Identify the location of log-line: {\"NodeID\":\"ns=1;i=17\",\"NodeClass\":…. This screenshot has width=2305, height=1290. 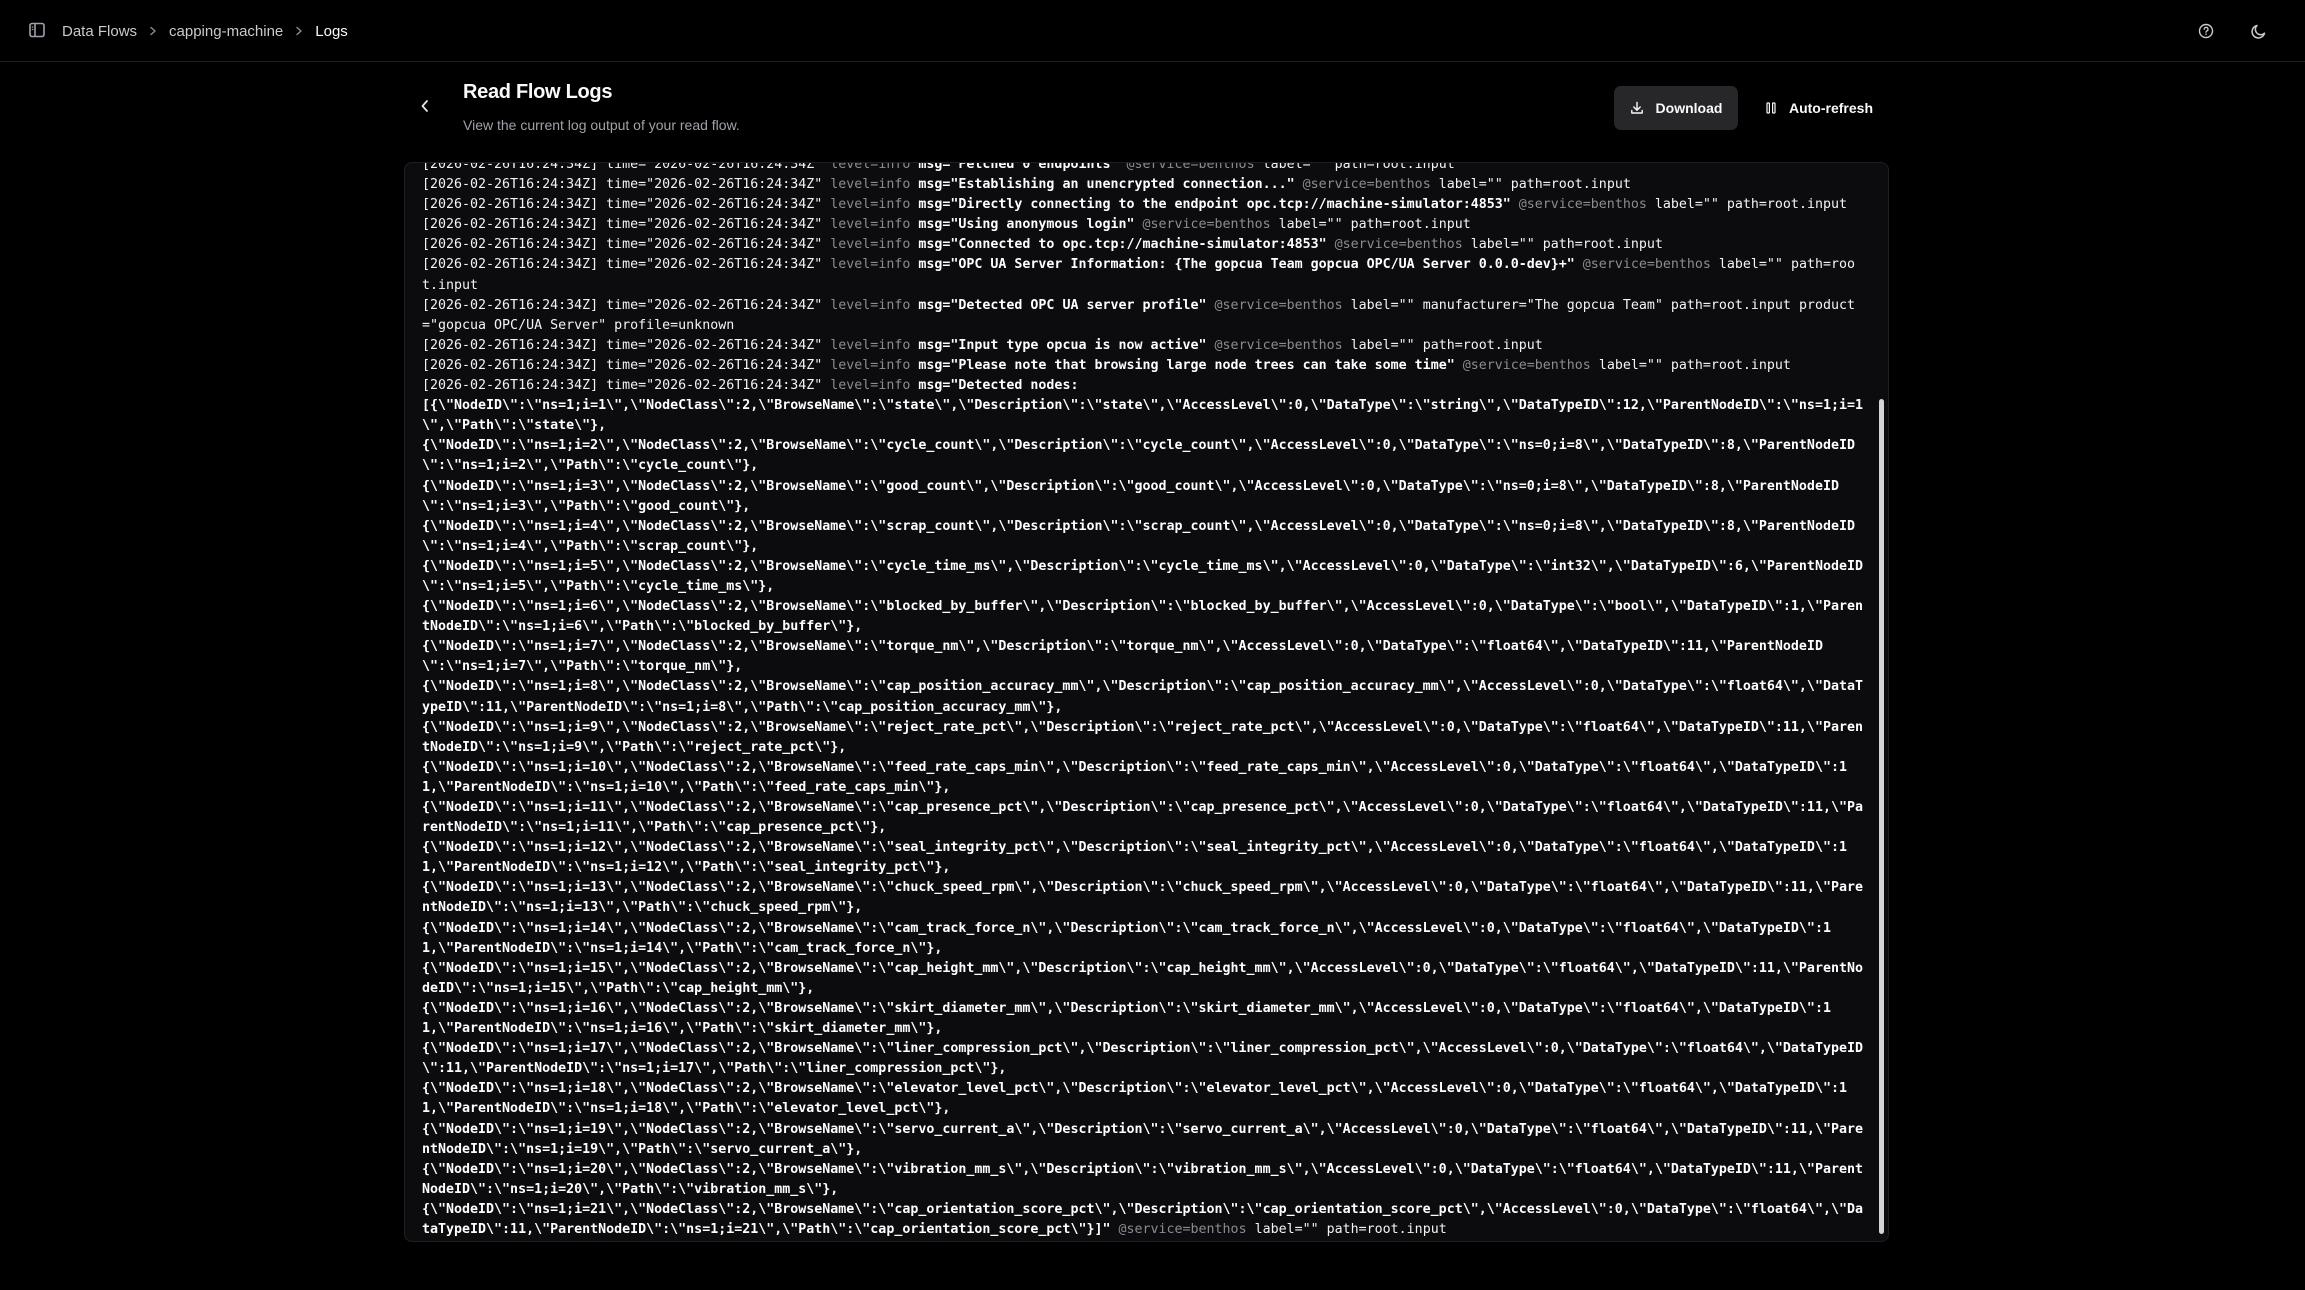
(1143, 1059).